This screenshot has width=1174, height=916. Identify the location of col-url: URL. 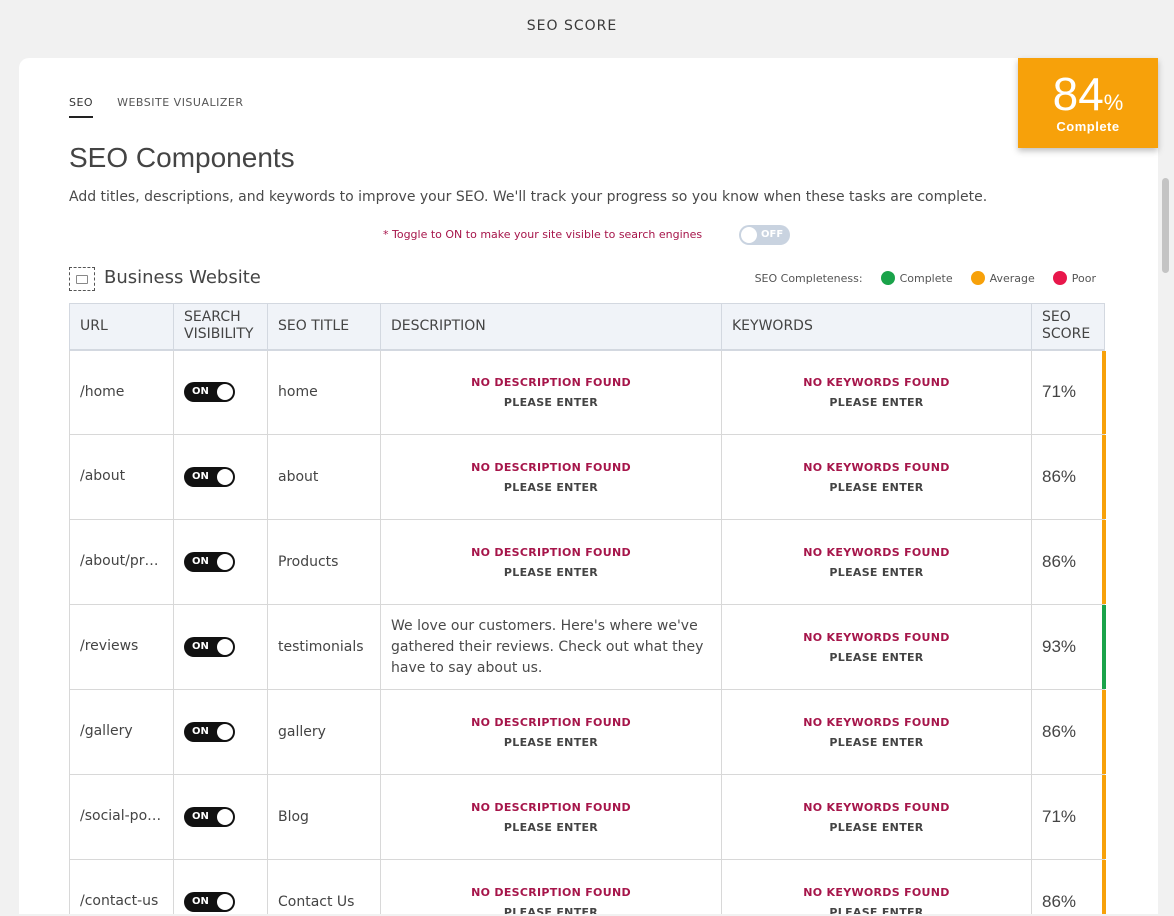
(121, 327).